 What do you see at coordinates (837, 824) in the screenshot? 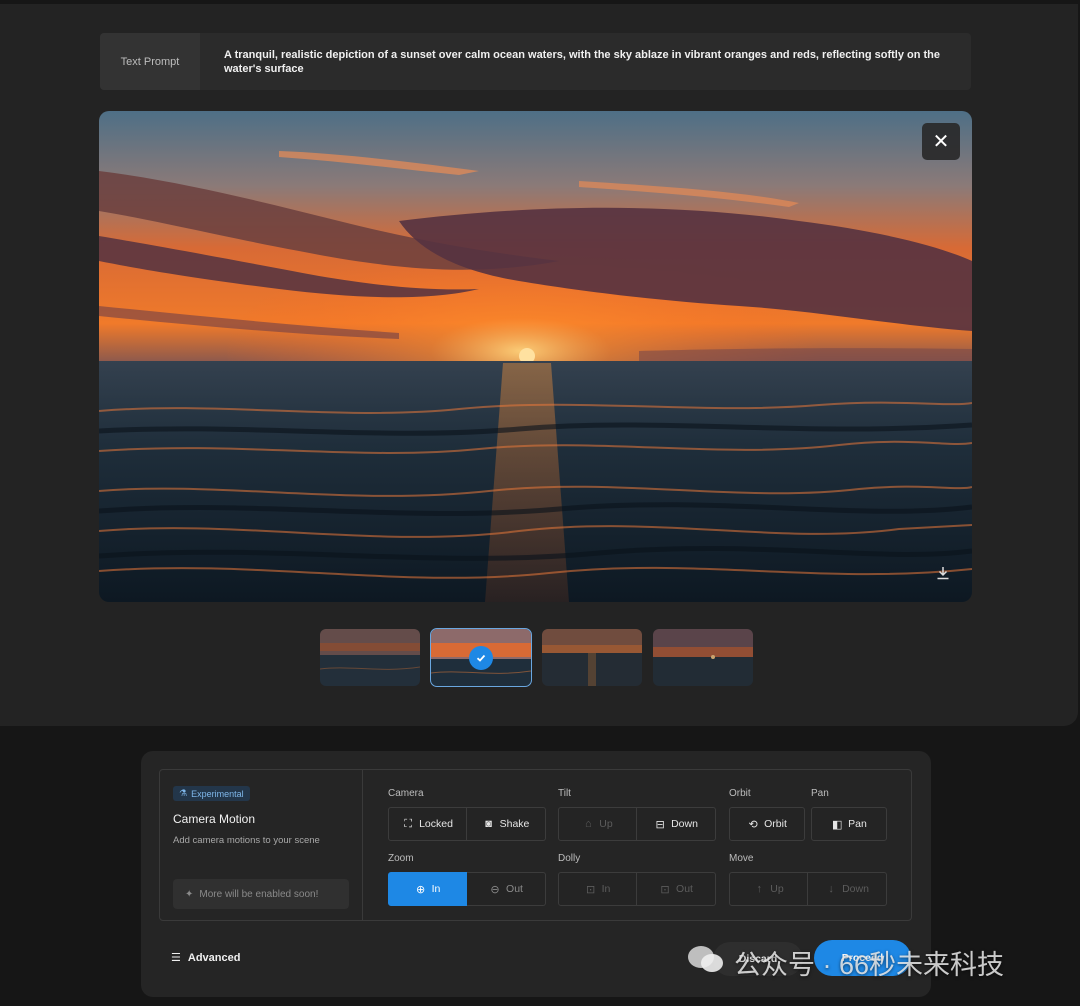
I see `pan-icon: ◧` at bounding box center [837, 824].